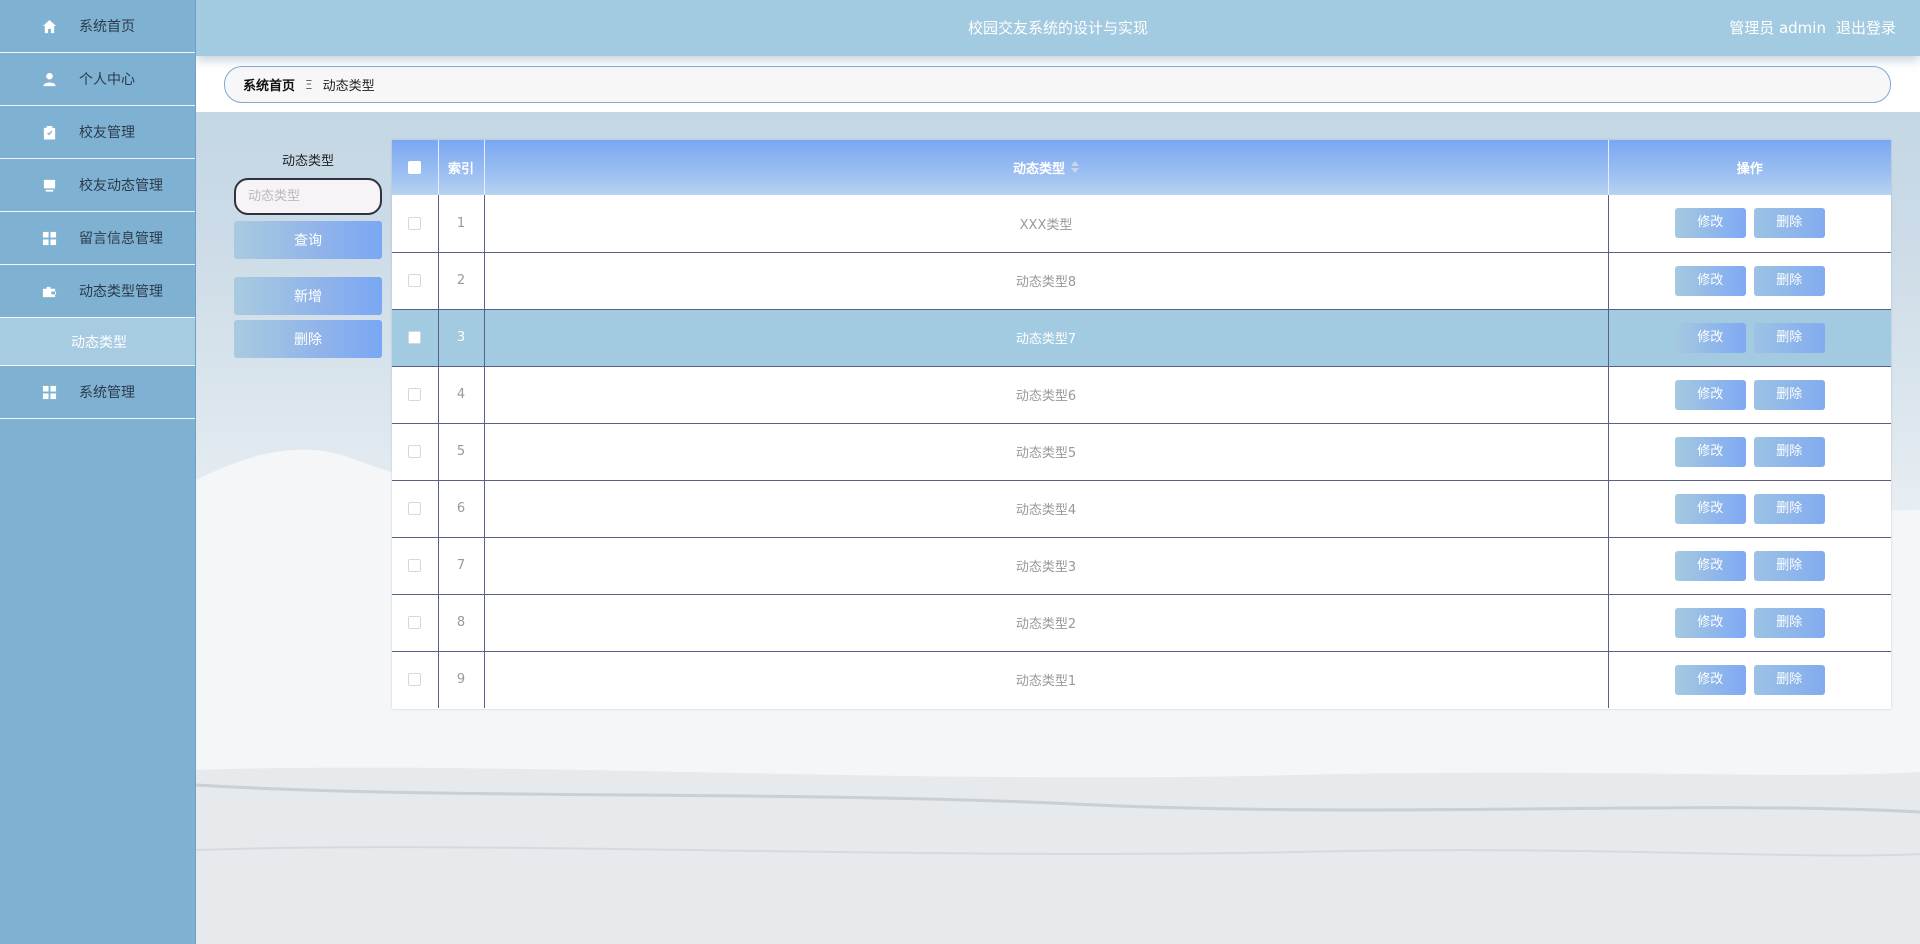 The image size is (1920, 944). What do you see at coordinates (121, 239) in the screenshot?
I see `sidebar-item-label: 留言信息管理` at bounding box center [121, 239].